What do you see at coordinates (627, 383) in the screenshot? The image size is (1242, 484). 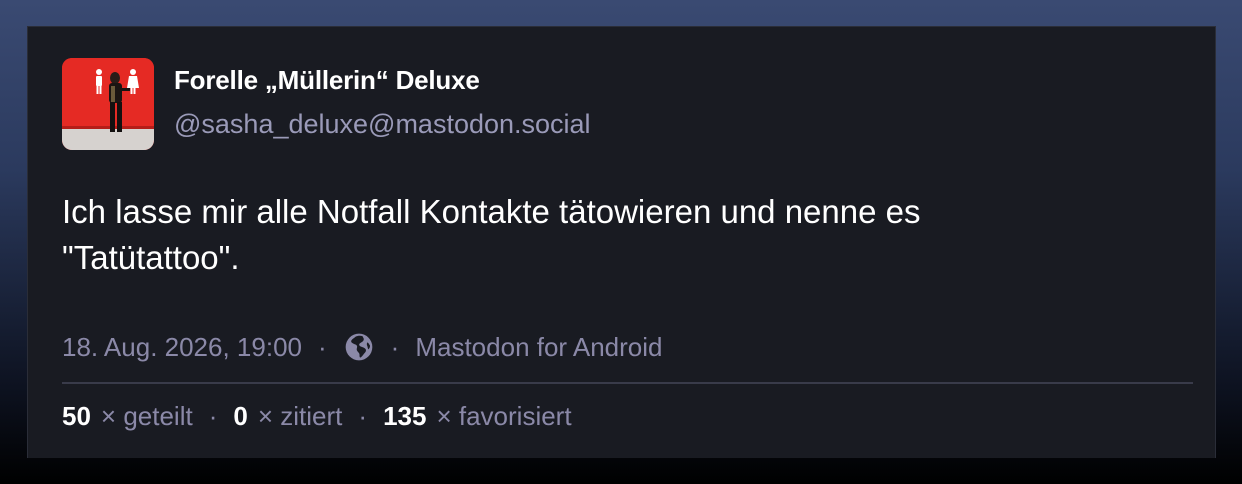 I see `divider` at bounding box center [627, 383].